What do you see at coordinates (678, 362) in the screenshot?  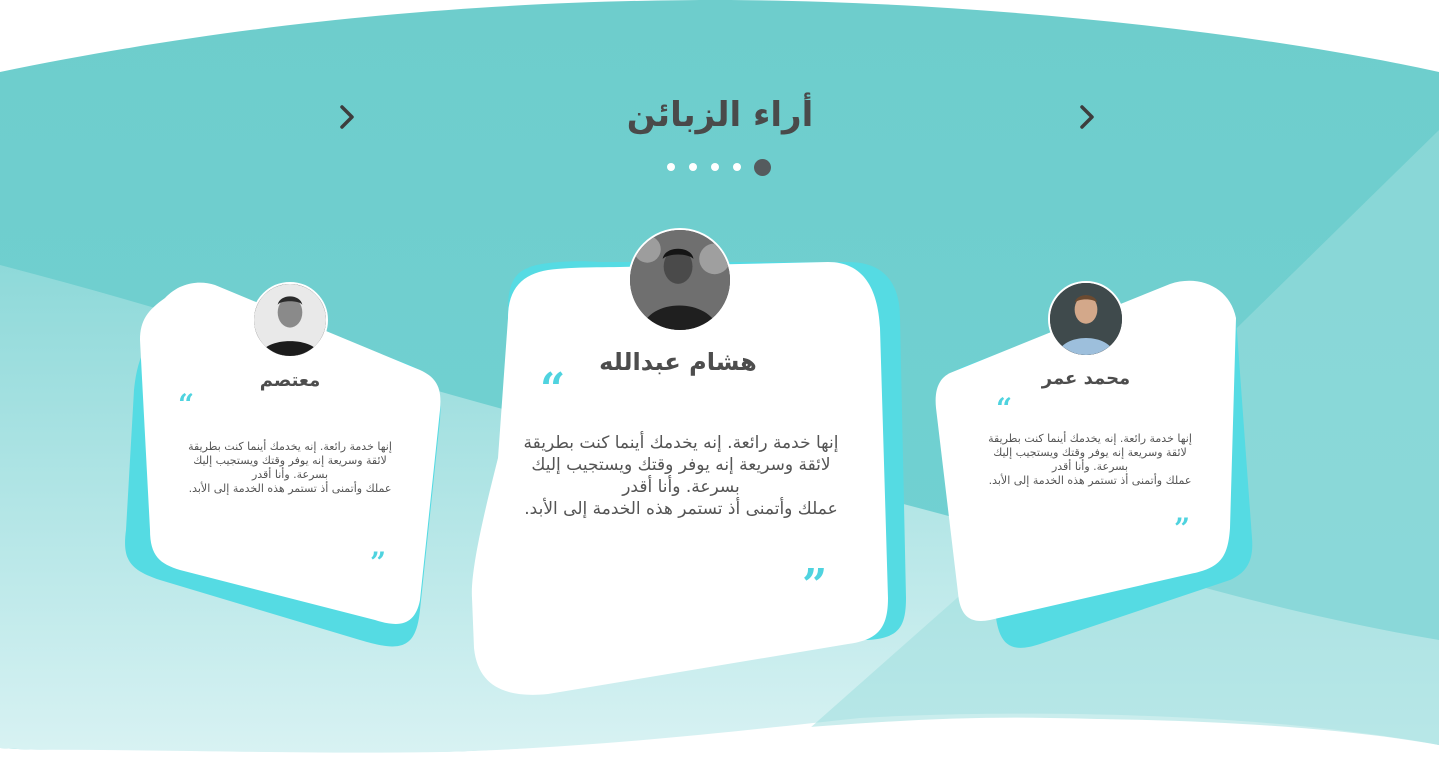 I see `testimonial-name: هشام عبدالله` at bounding box center [678, 362].